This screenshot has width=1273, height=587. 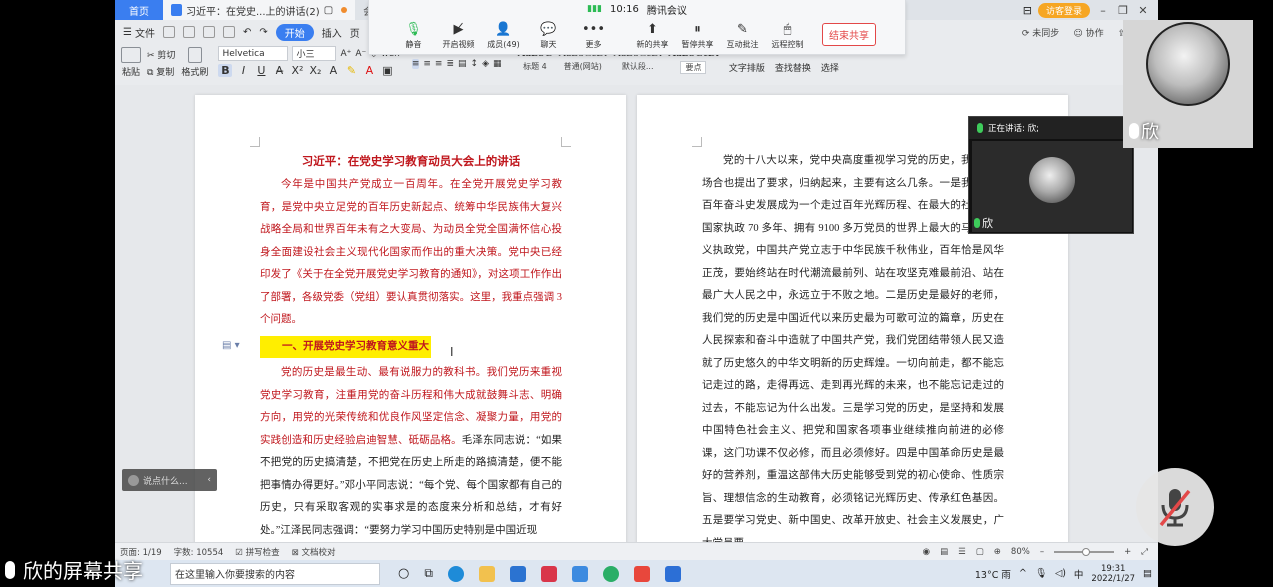 I want to click on taskbar-search: 在这里输入你要搜索的内容, so click(x=275, y=573).